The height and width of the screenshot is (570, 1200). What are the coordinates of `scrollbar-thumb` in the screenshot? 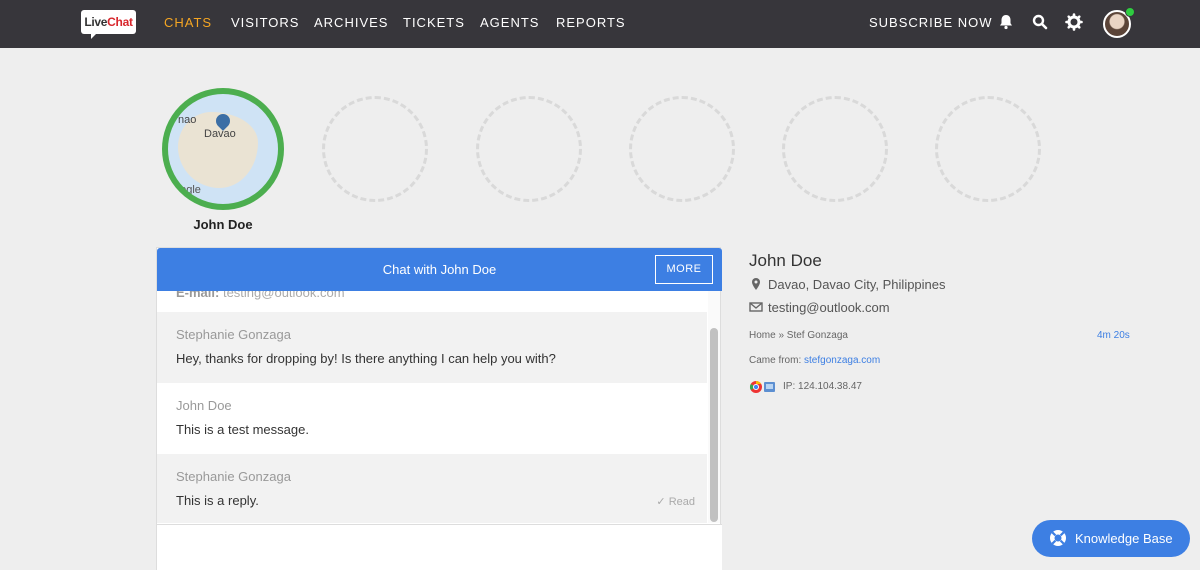 It's located at (714, 425).